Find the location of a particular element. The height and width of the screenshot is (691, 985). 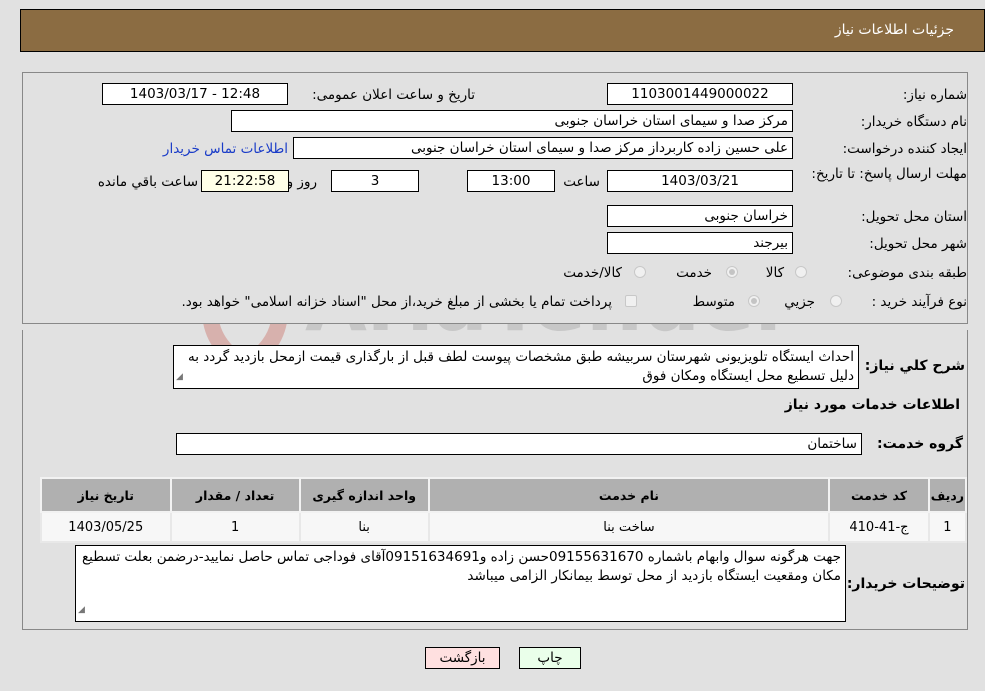

col-quantity: تعداد / مقدار is located at coordinates (235, 495).